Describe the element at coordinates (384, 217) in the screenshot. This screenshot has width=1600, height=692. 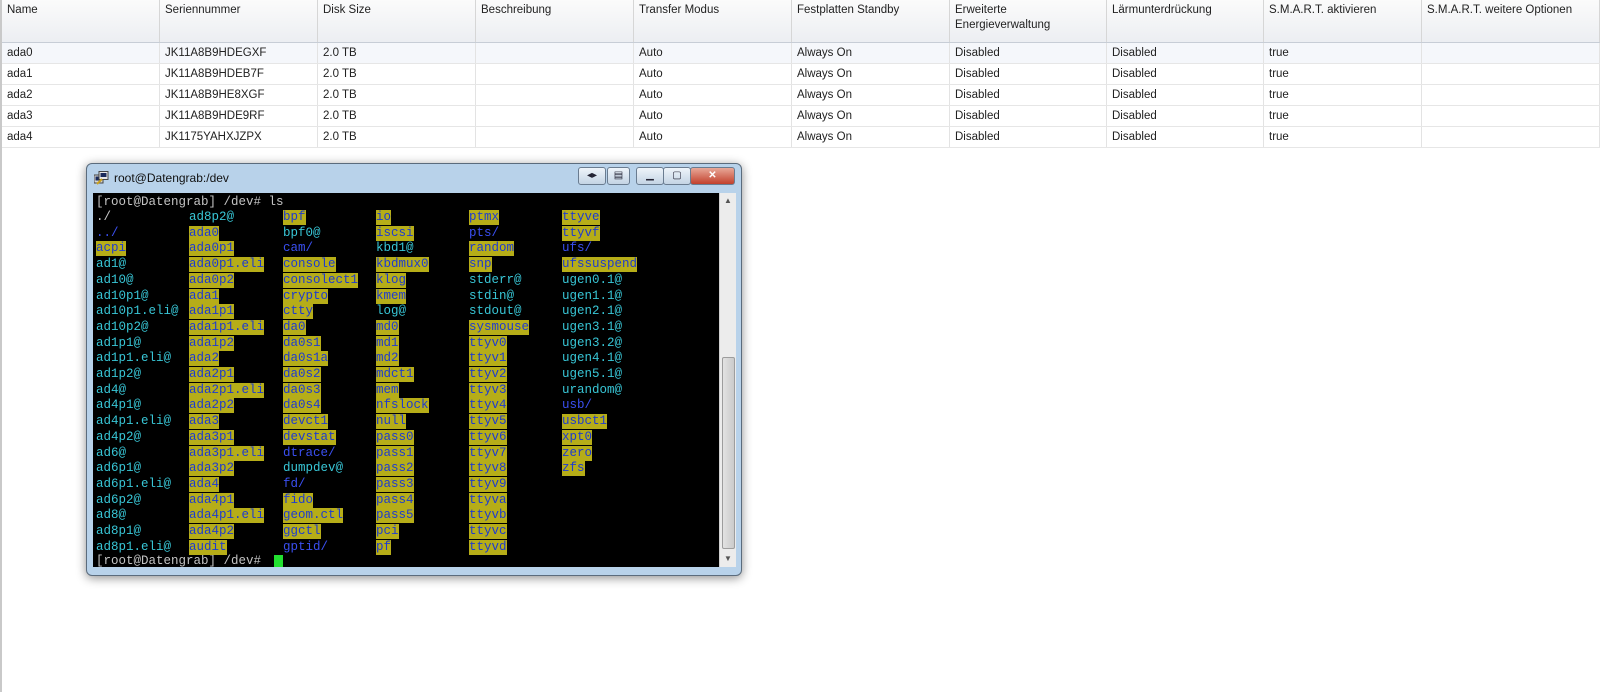
I see `terminal-ls-entry: io` at that location.